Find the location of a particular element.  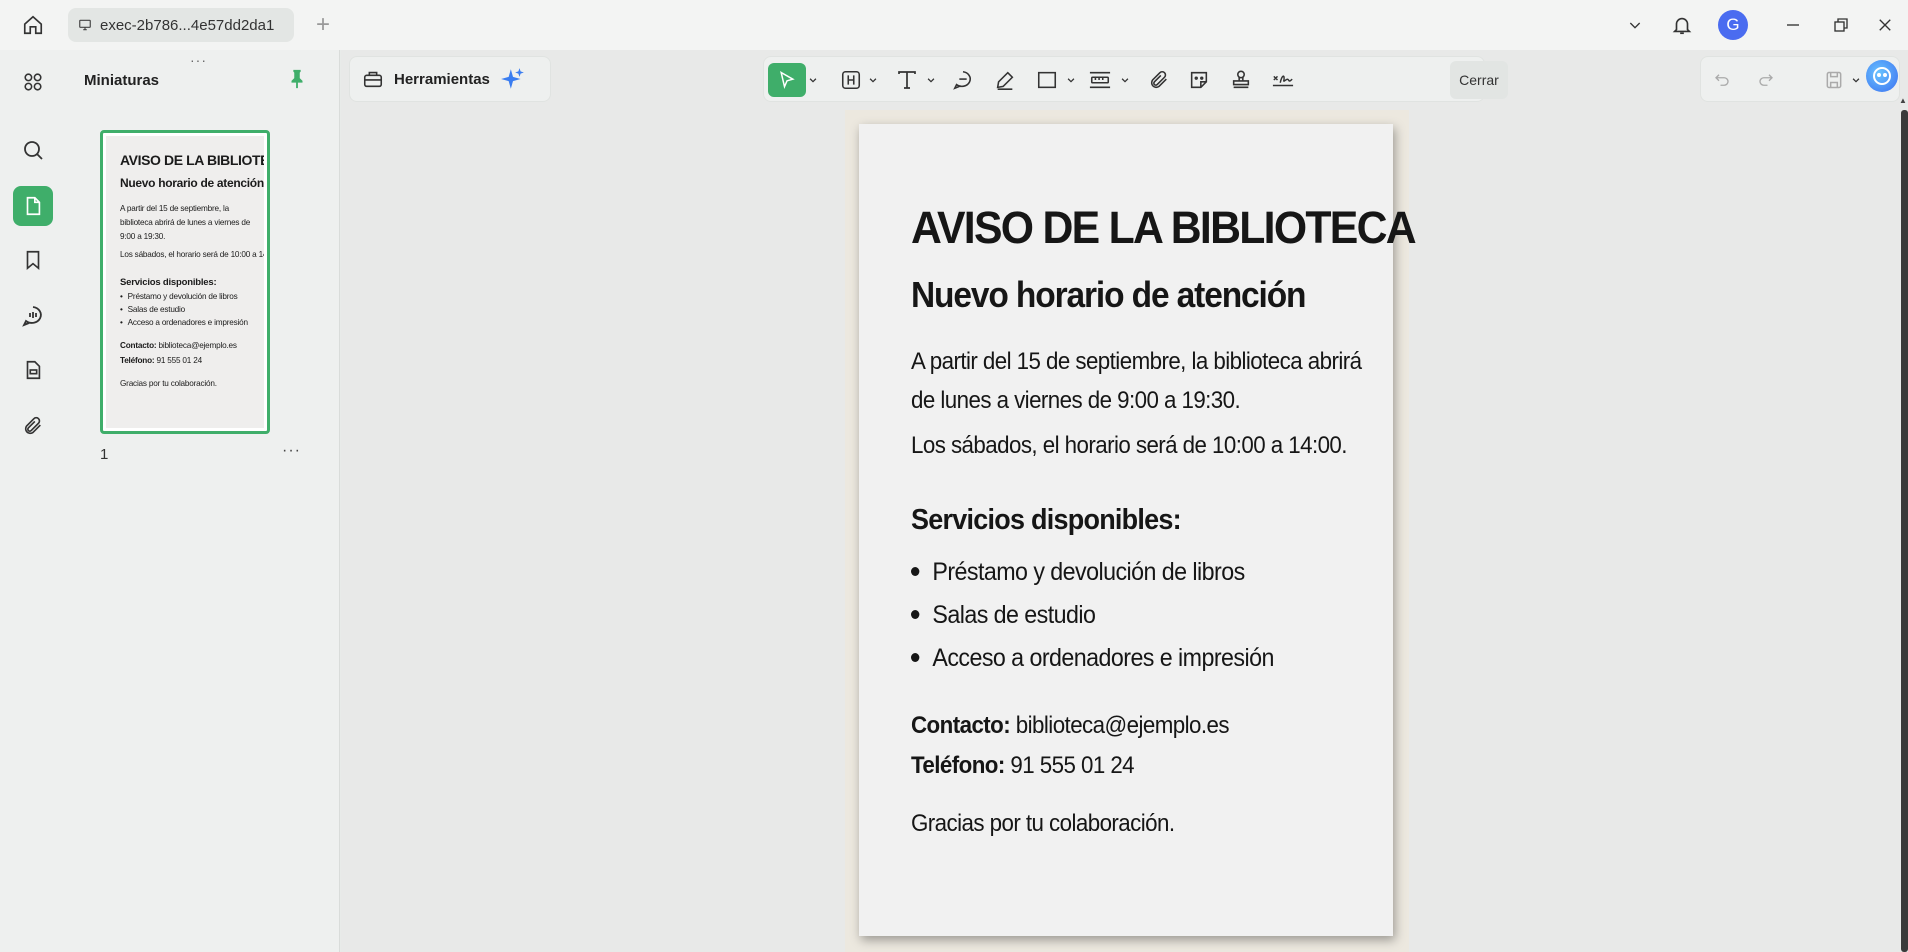

rail-search-button is located at coordinates (33, 150).